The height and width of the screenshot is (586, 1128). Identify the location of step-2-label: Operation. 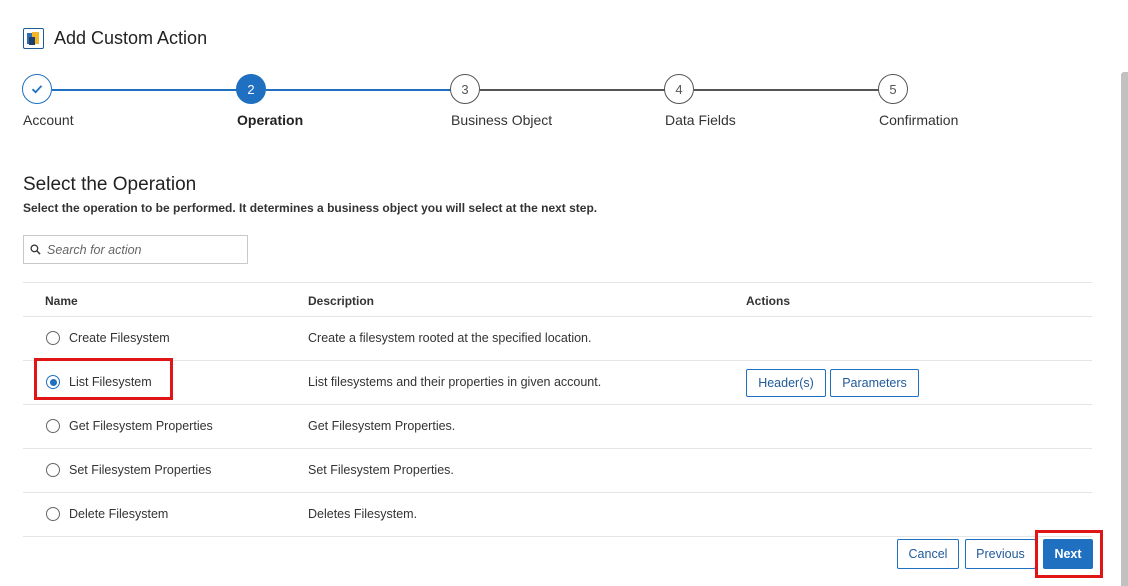
(270, 120).